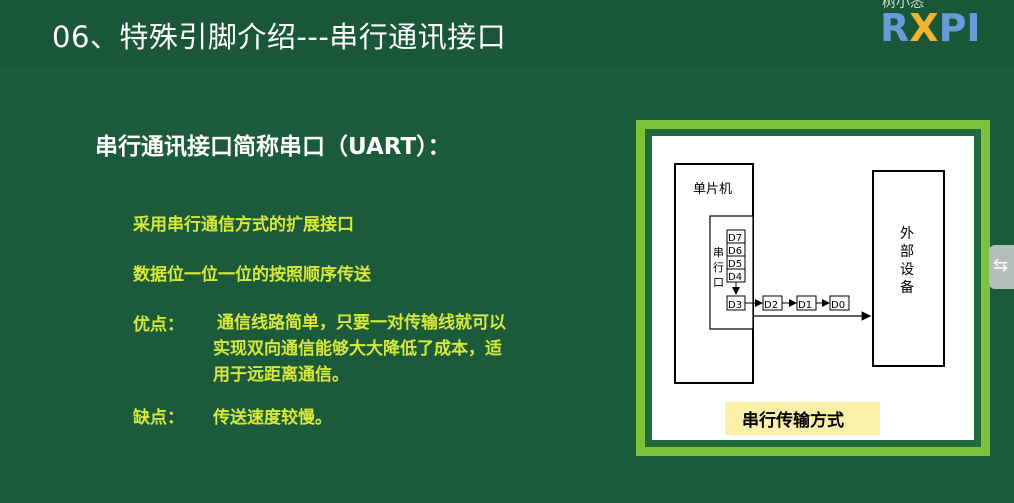  I want to click on device-char-2: 部, so click(907, 252).